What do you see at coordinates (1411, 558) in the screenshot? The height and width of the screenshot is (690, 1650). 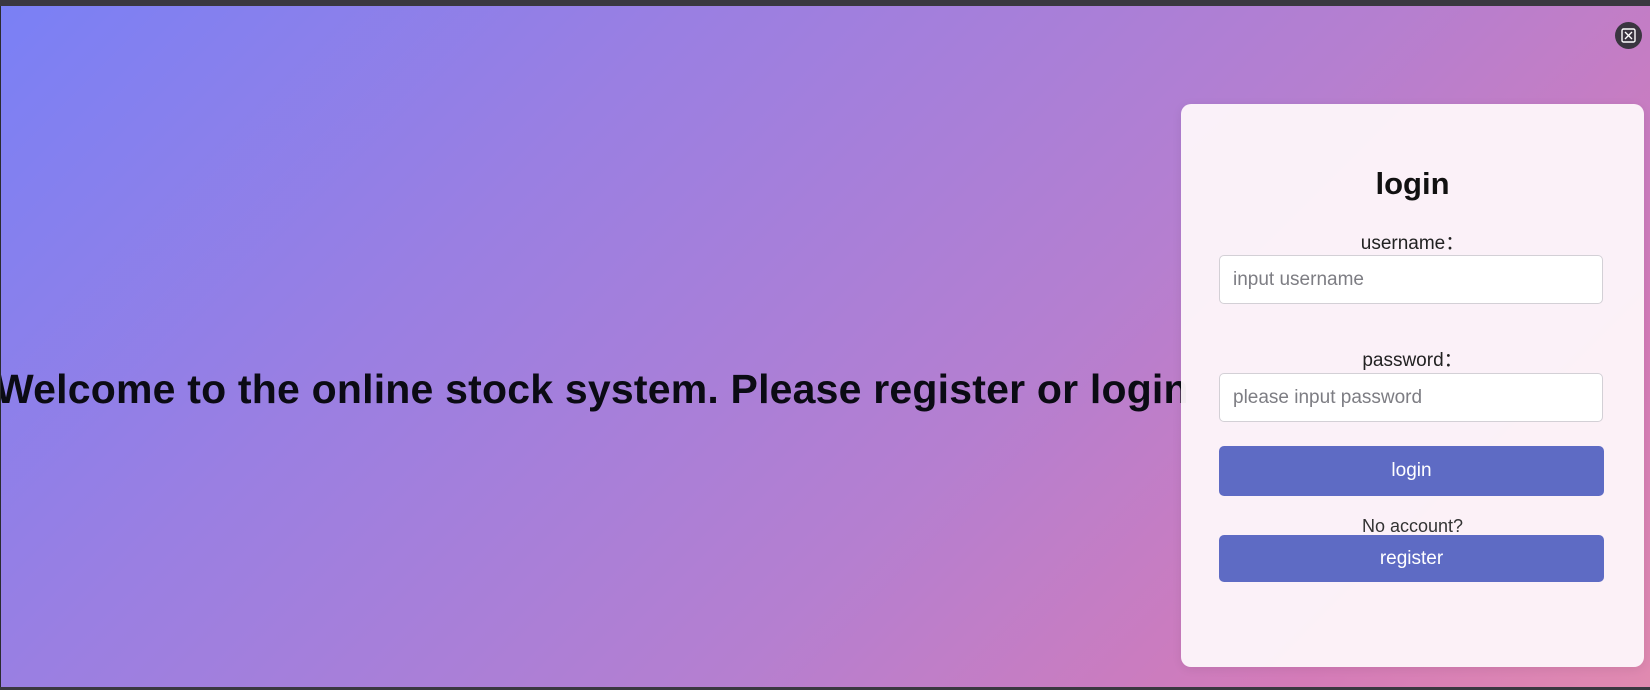 I see `register-button: register` at bounding box center [1411, 558].